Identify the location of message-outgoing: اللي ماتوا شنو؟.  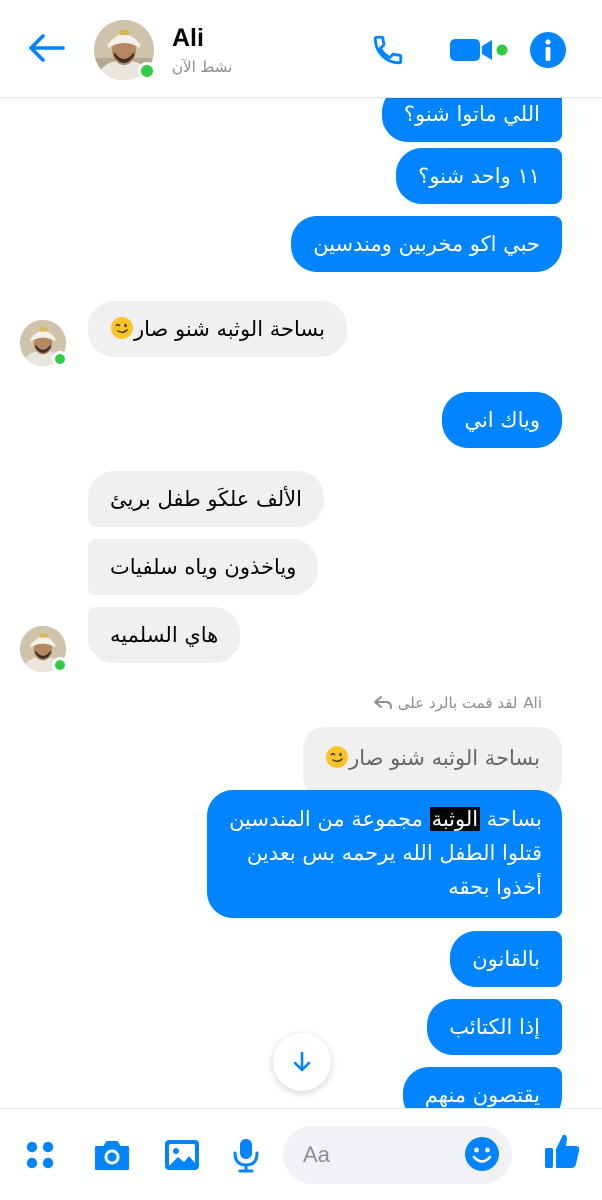
(471, 120).